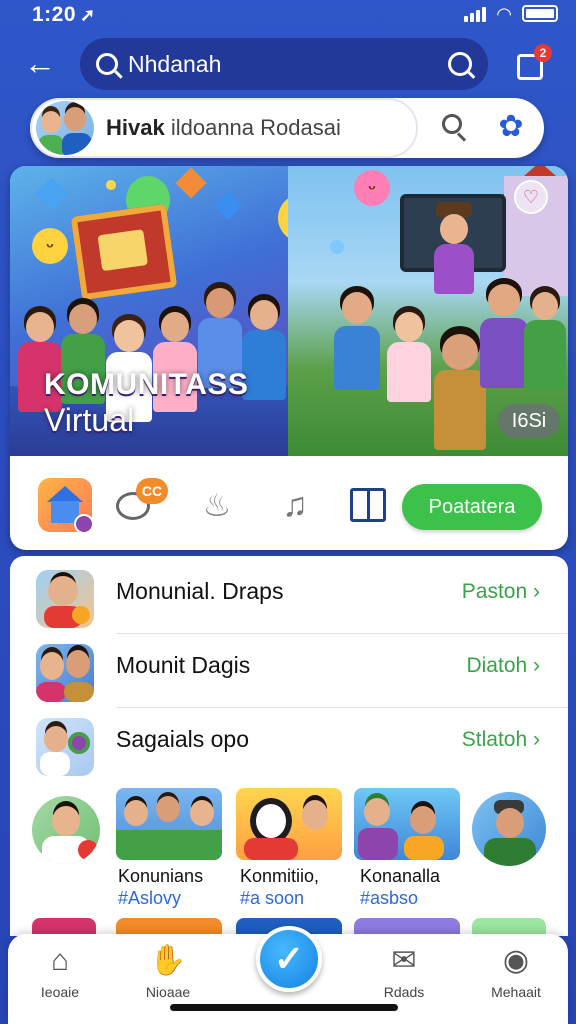 Image resolution: width=576 pixels, height=1024 pixels. I want to click on home-indicator, so click(284, 1007).